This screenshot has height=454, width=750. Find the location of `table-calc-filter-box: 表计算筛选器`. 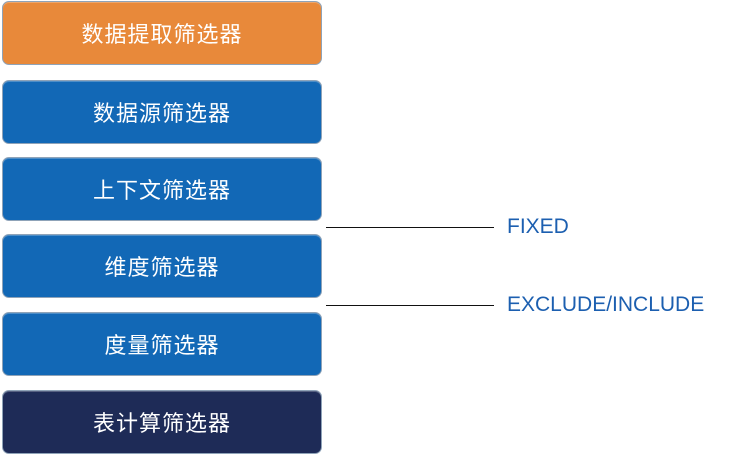

table-calc-filter-box: 表计算筛选器 is located at coordinates (162, 422).